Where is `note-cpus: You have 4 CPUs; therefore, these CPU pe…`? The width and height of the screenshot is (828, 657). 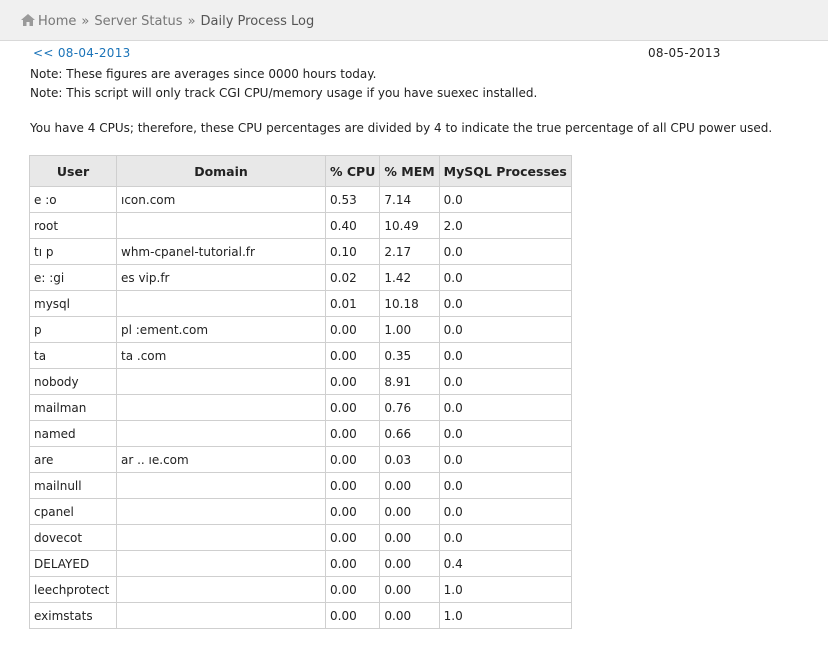
note-cpus: You have 4 CPUs; therefore, these CPU pe… is located at coordinates (401, 128).